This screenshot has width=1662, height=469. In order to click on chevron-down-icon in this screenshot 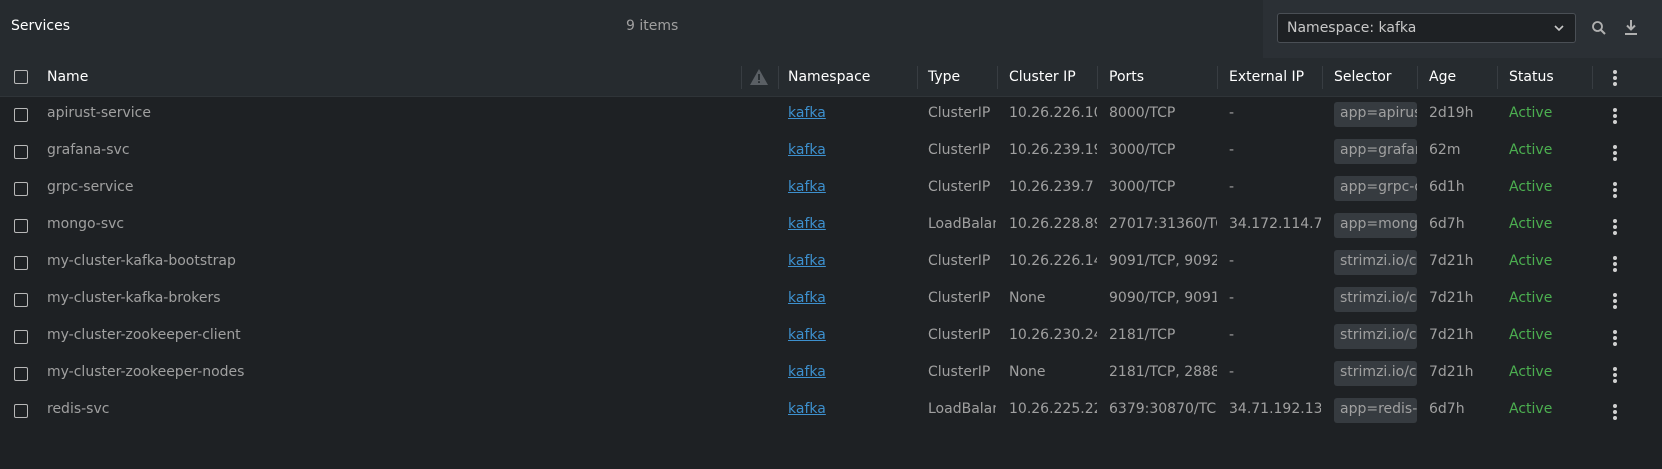, I will do `click(1559, 30)`.